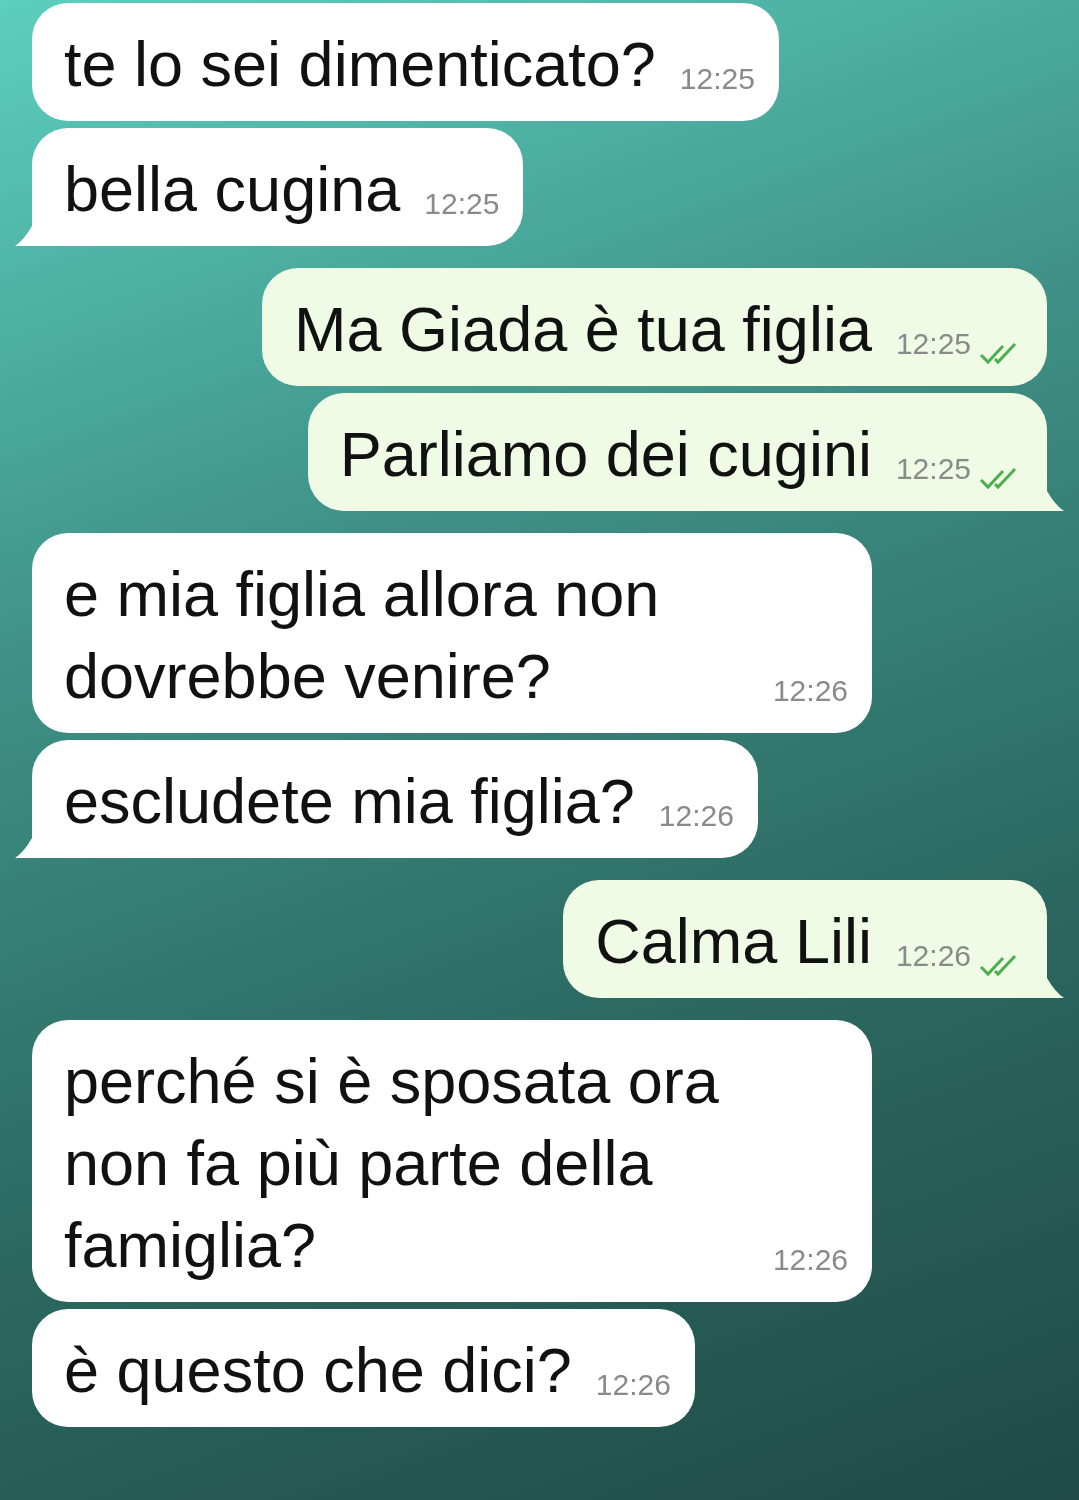  Describe the element at coordinates (318, 1370) in the screenshot. I see `message-text: è questo che dici?` at that location.